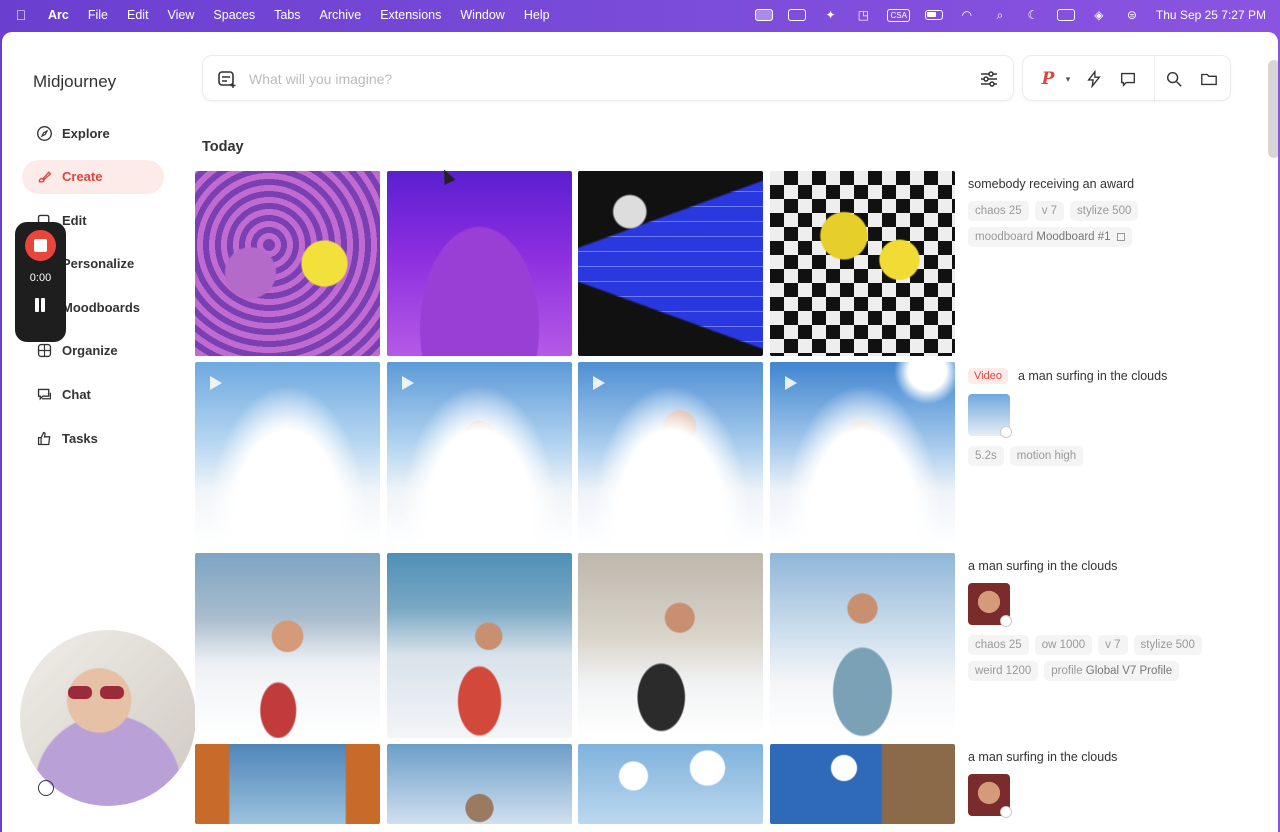 The width and height of the screenshot is (1280, 832). I want to click on source-thumbnail, so click(990, 416).